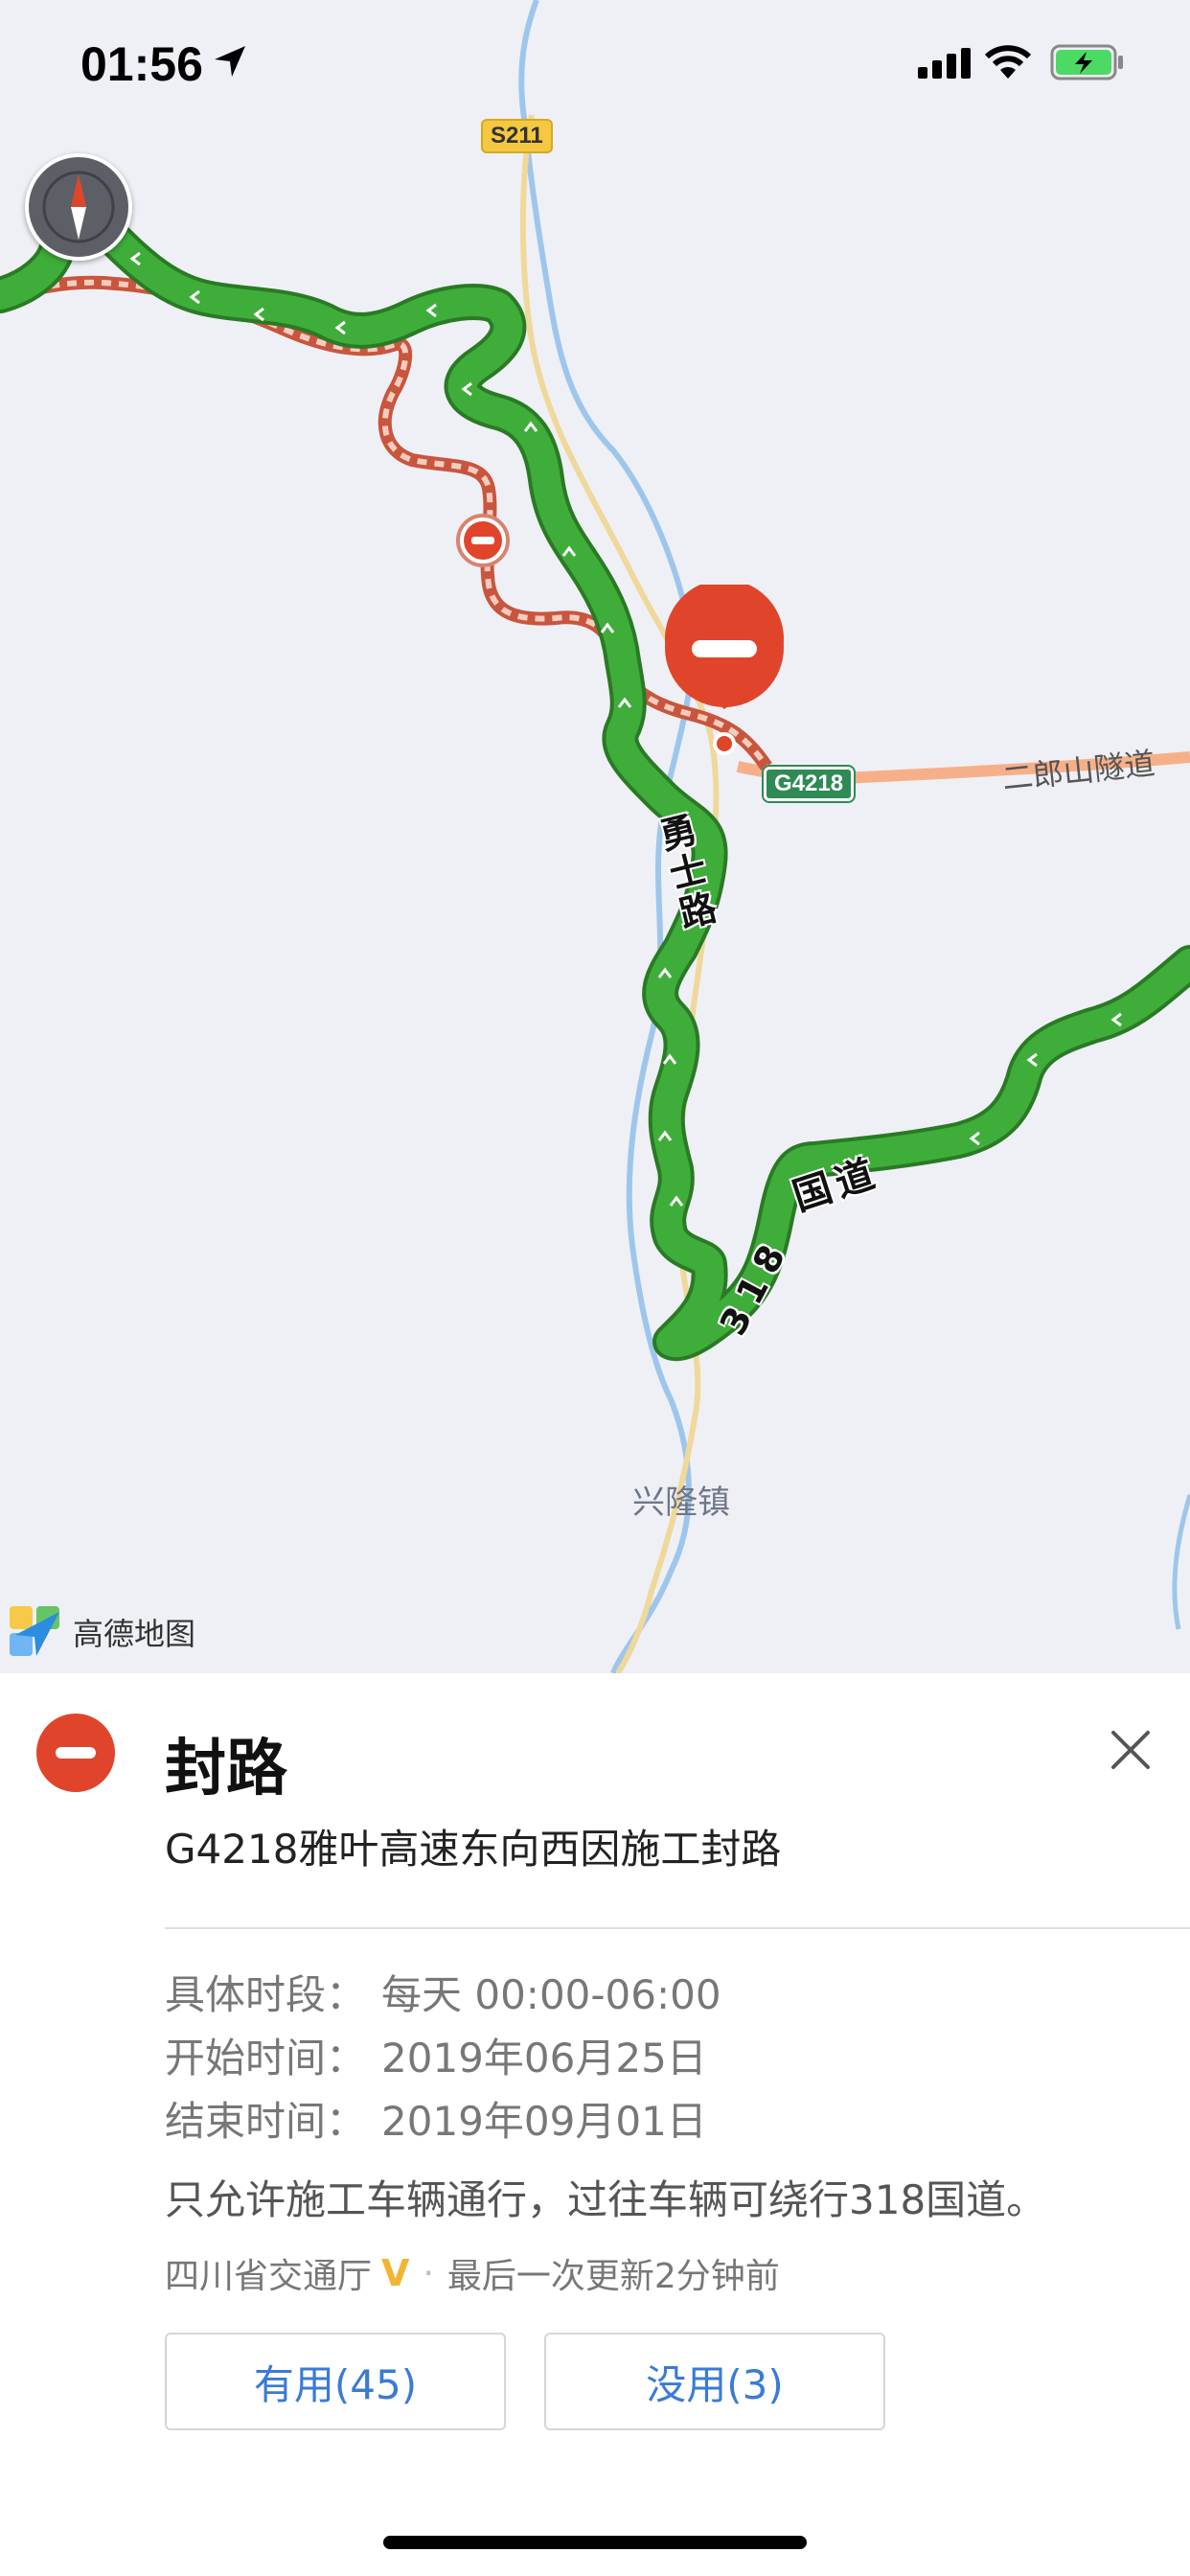 This screenshot has width=1190, height=2576. I want to click on divider, so click(678, 1928).